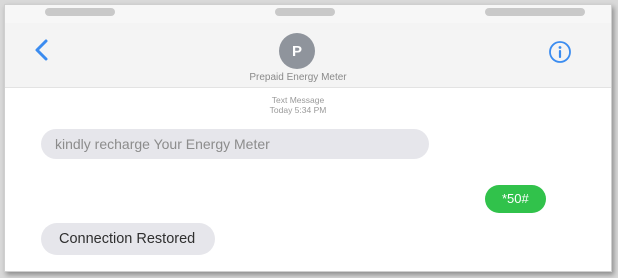 The height and width of the screenshot is (278, 618). What do you see at coordinates (42, 50) in the screenshot?
I see `chevron-left-icon` at bounding box center [42, 50].